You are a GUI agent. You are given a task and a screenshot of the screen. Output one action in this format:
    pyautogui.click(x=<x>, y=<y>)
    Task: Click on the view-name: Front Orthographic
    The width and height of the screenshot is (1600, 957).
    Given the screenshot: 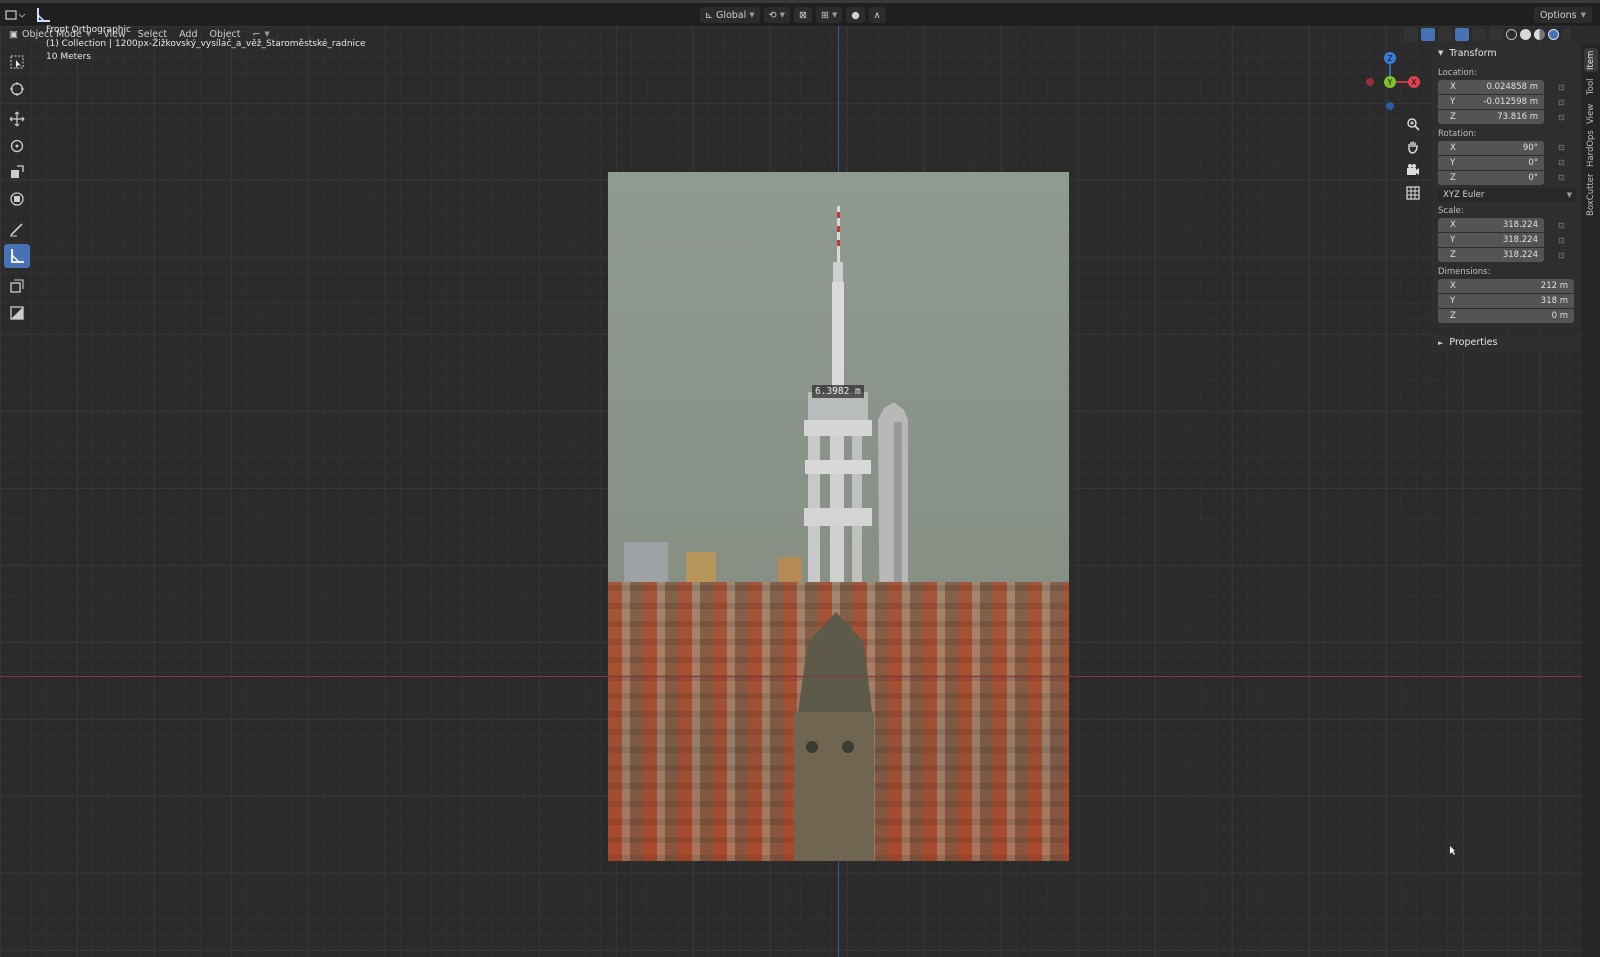 What is the action you would take?
    pyautogui.click(x=88, y=30)
    